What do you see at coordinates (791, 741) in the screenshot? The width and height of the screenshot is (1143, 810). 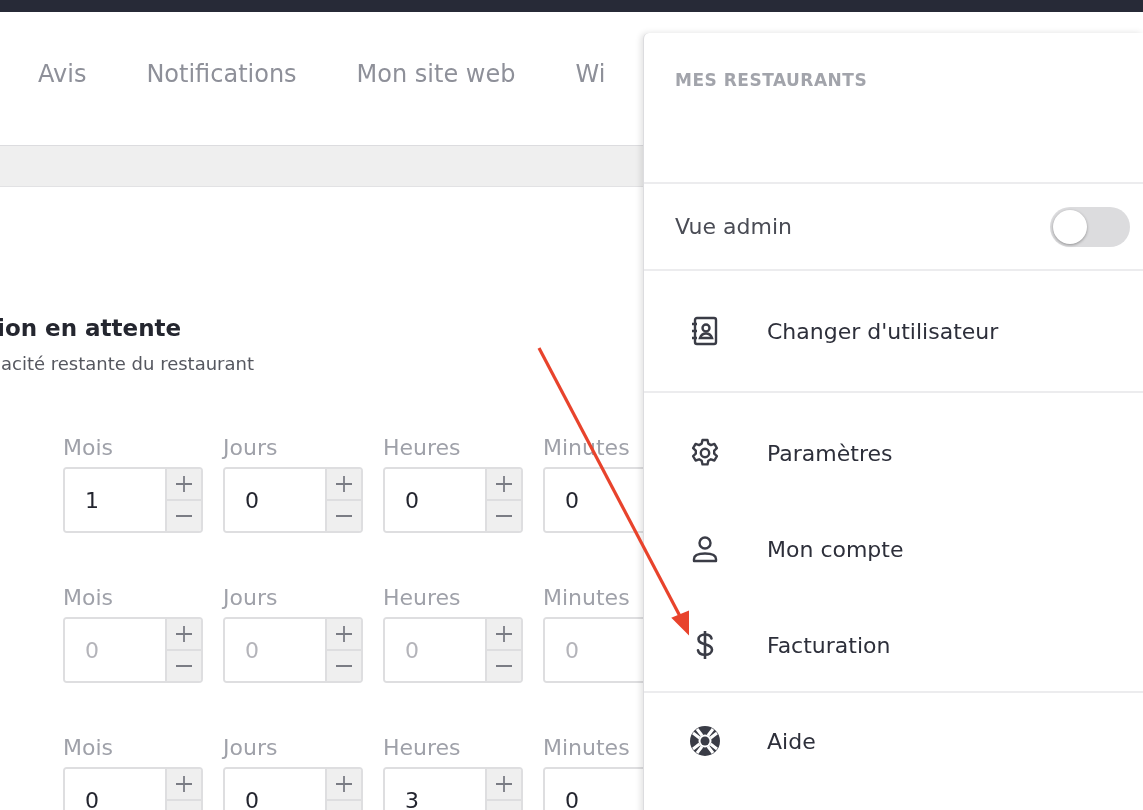 I see `menu-item-label: Aide` at bounding box center [791, 741].